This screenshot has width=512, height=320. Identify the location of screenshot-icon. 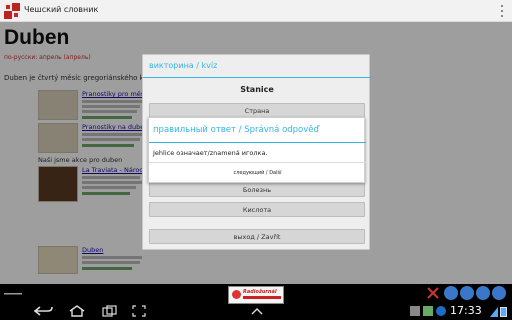
(139, 311).